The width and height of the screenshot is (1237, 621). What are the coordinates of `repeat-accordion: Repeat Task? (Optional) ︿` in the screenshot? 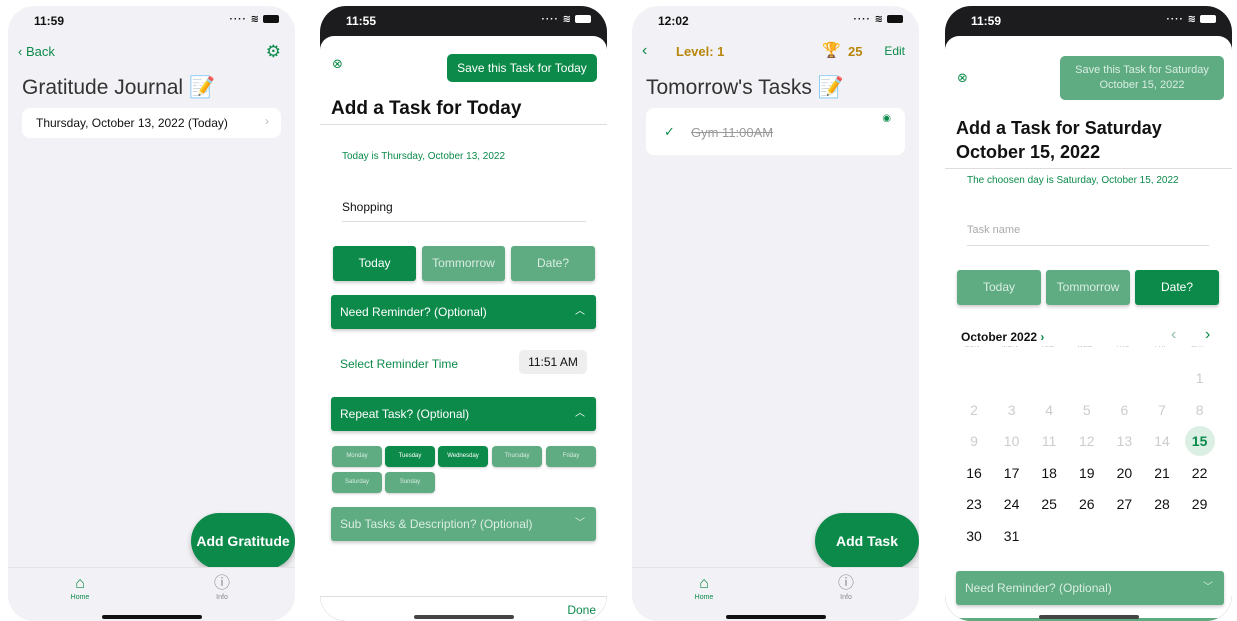 It's located at (463, 414).